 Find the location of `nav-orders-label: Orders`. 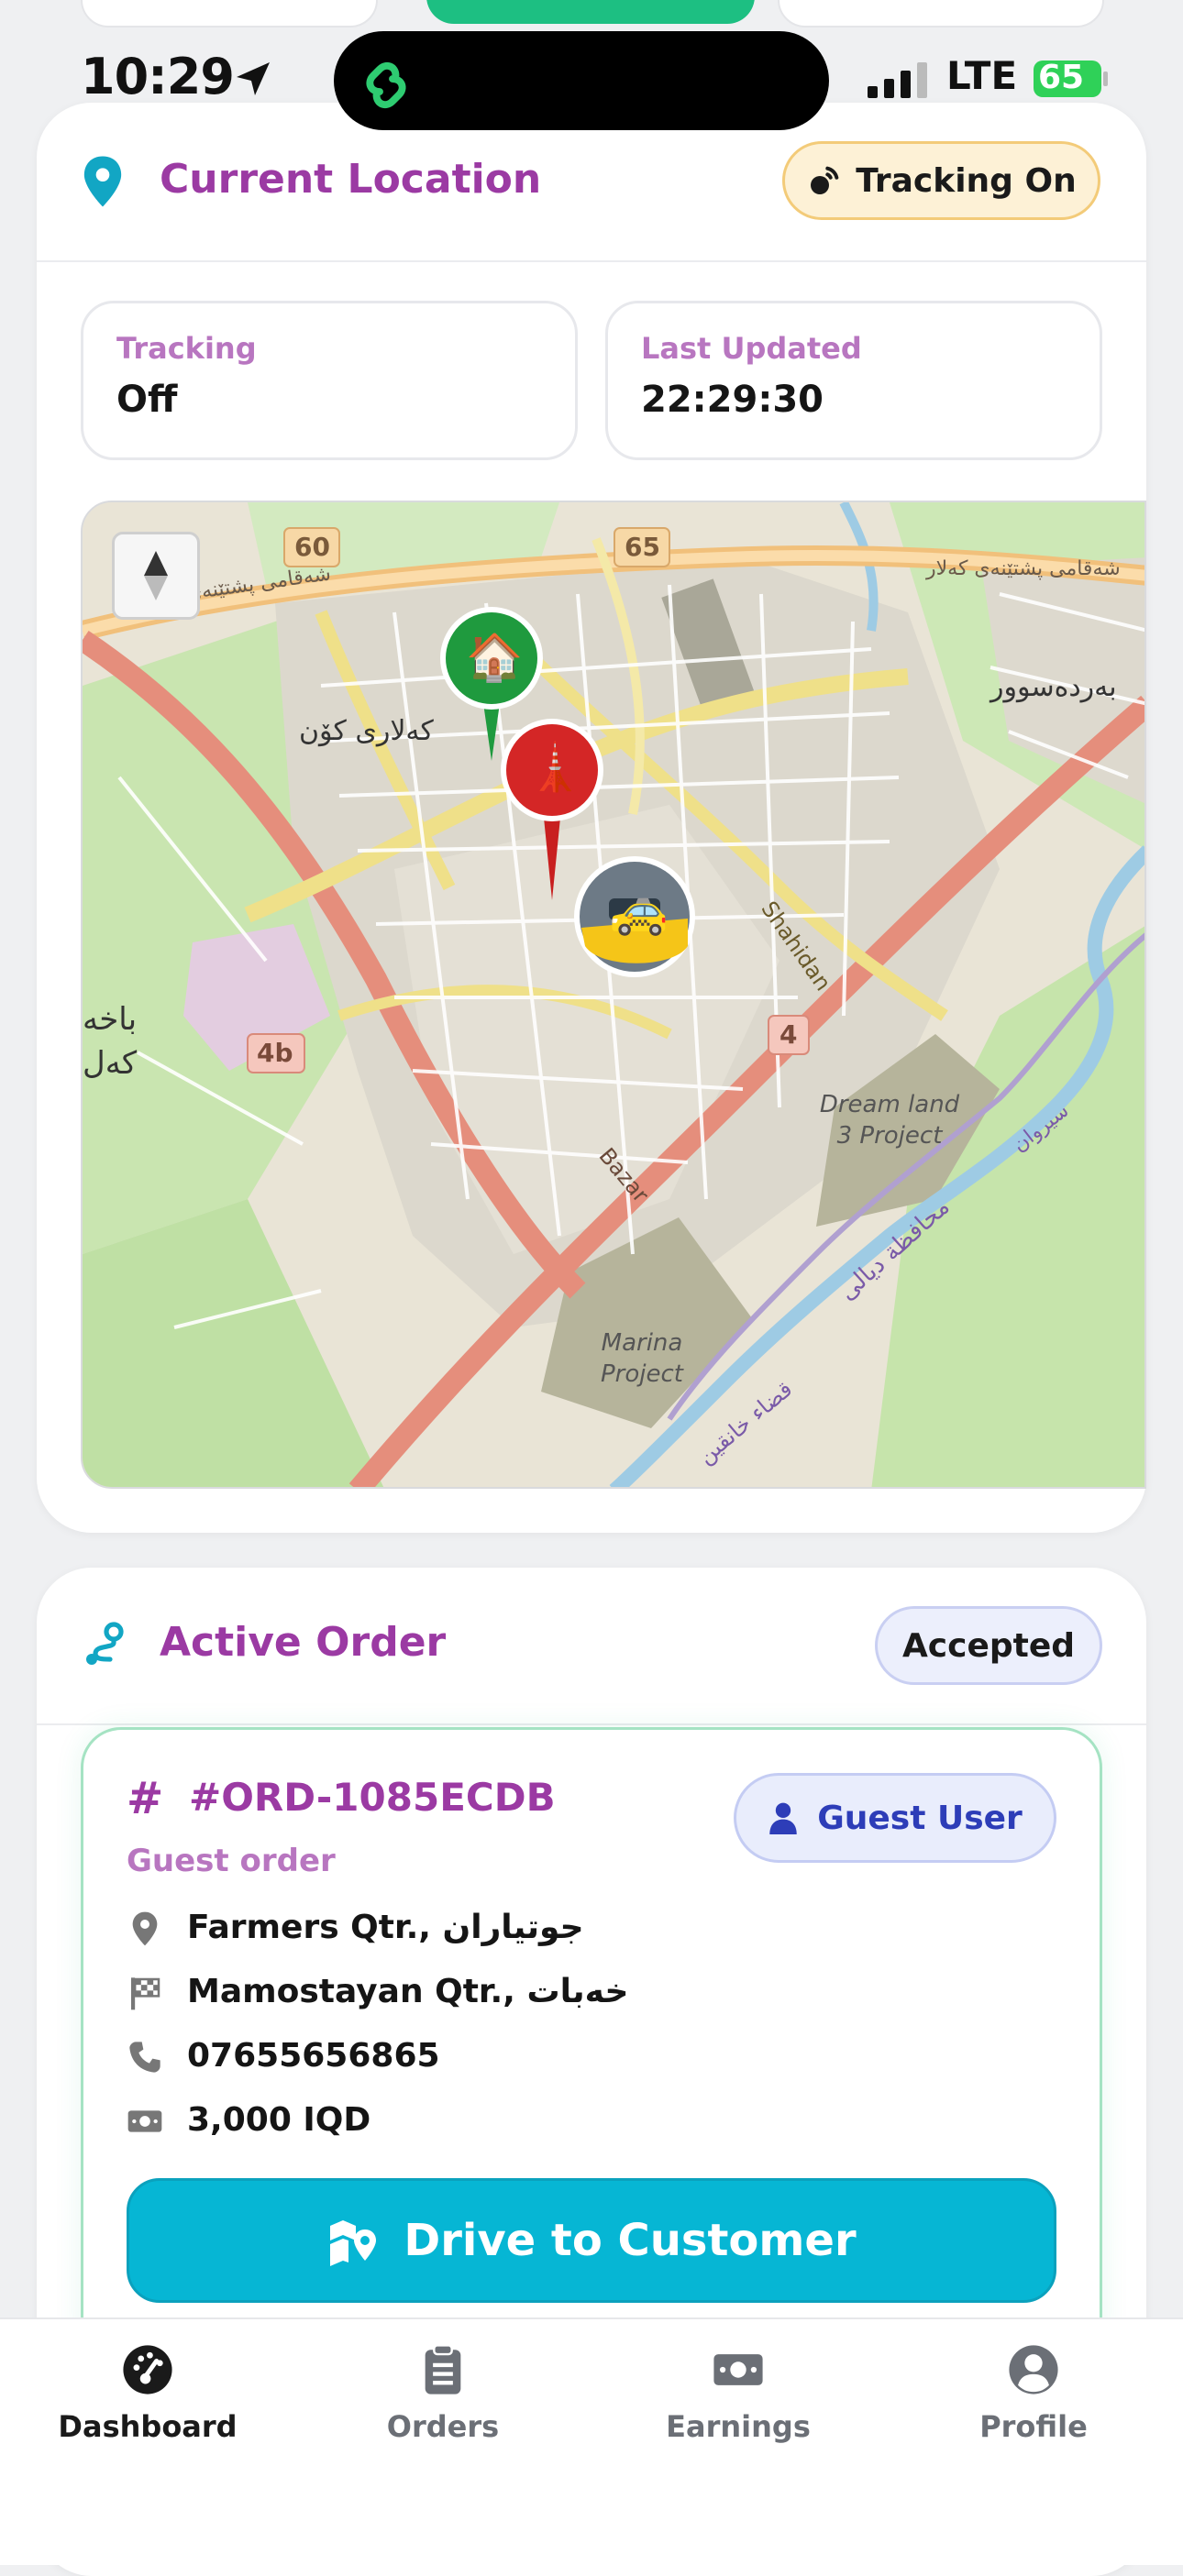

nav-orders-label: Orders is located at coordinates (443, 2426).